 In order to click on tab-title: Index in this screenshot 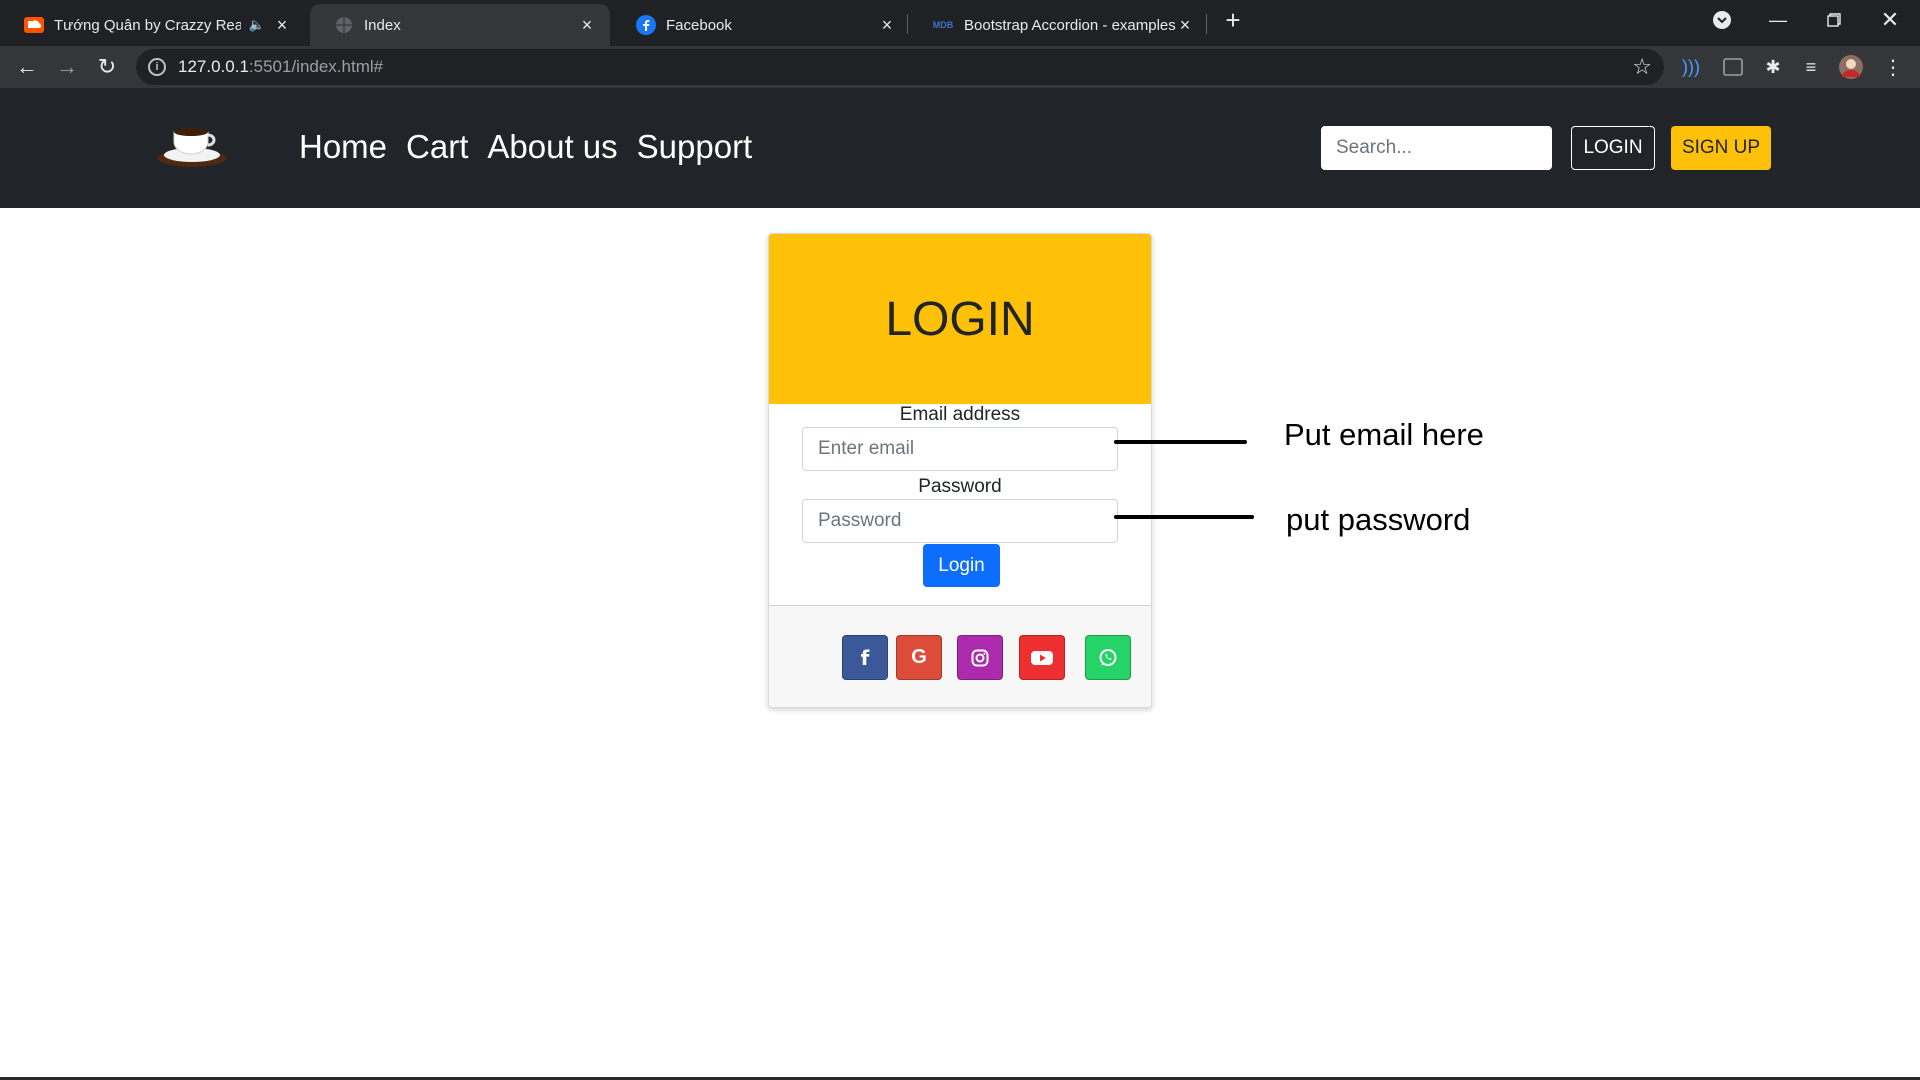, I will do `click(382, 25)`.